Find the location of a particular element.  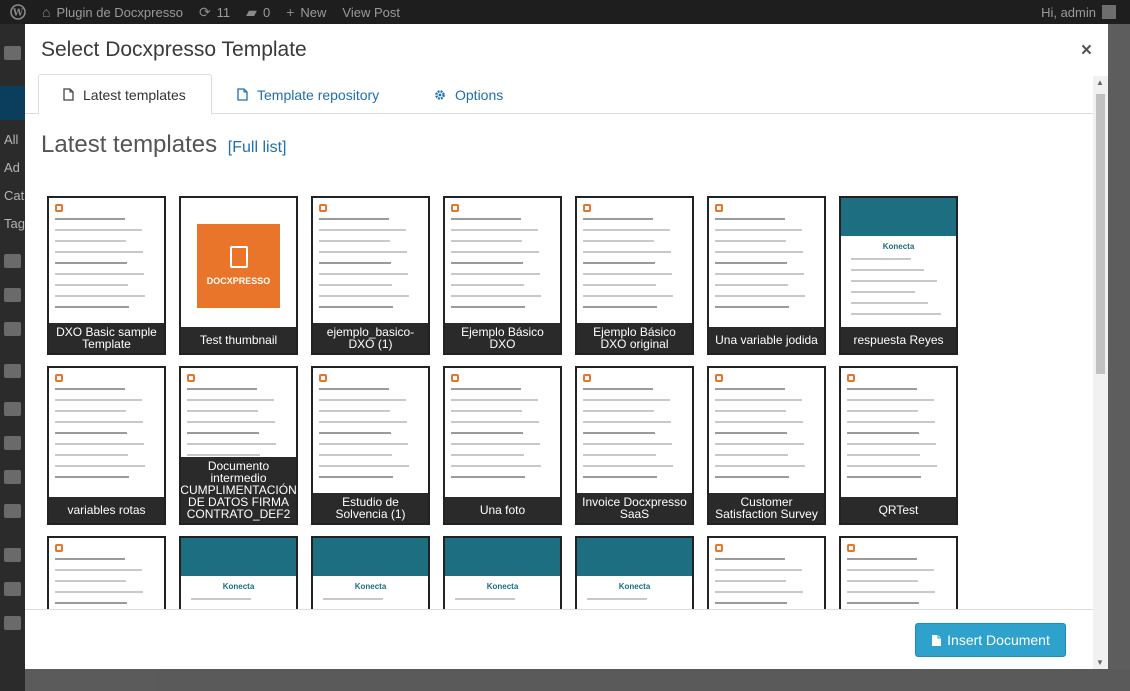

tab-template-repository: Template repository is located at coordinates (308, 94).